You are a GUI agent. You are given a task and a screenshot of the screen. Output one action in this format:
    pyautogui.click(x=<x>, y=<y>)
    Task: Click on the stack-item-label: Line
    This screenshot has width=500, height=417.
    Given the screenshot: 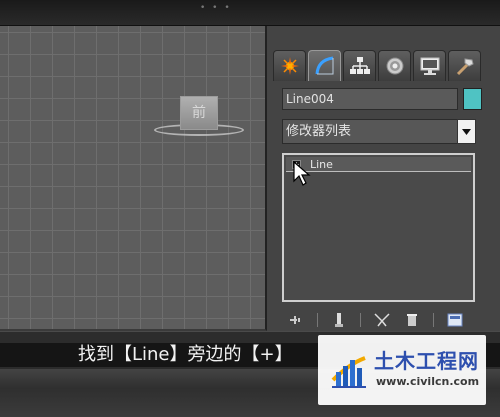 What is the action you would take?
    pyautogui.click(x=321, y=164)
    